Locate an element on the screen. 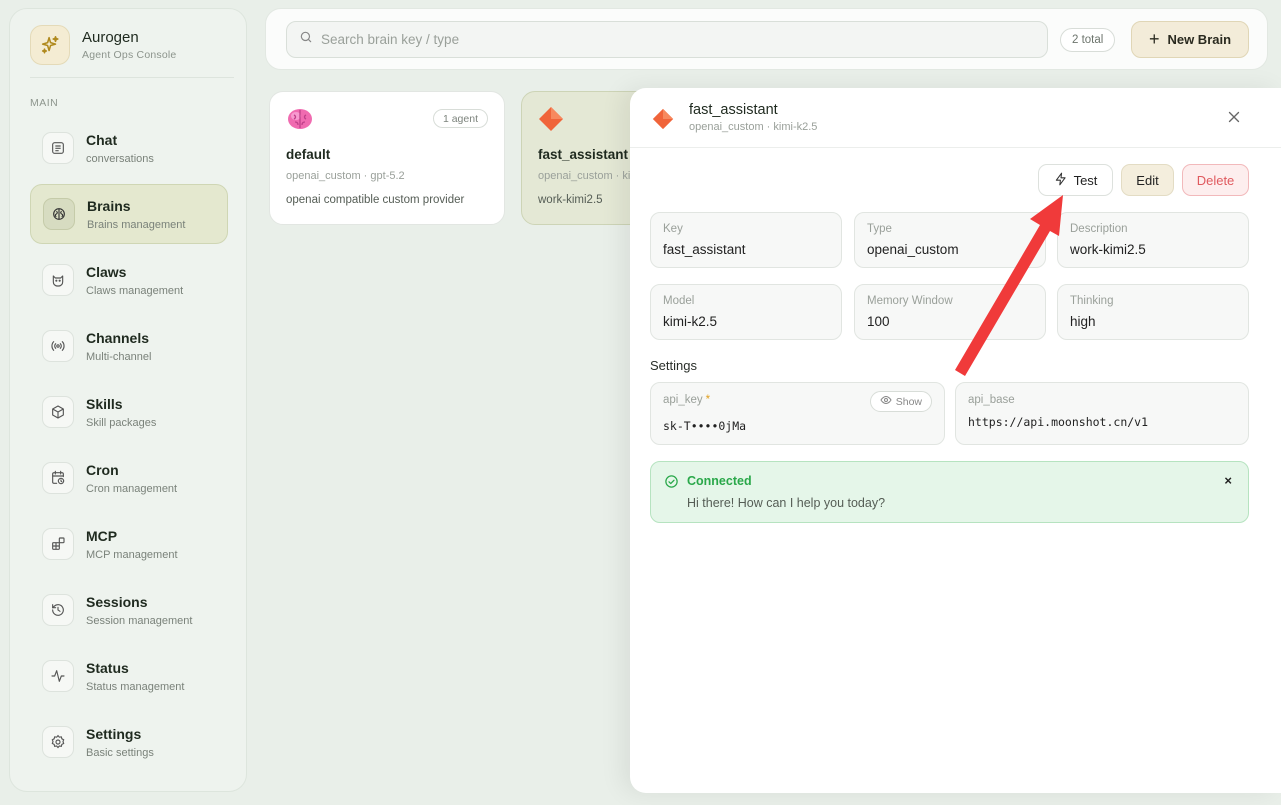 The height and width of the screenshot is (805, 1281). api-key-value: sk-T••••0jMa is located at coordinates (705, 426).